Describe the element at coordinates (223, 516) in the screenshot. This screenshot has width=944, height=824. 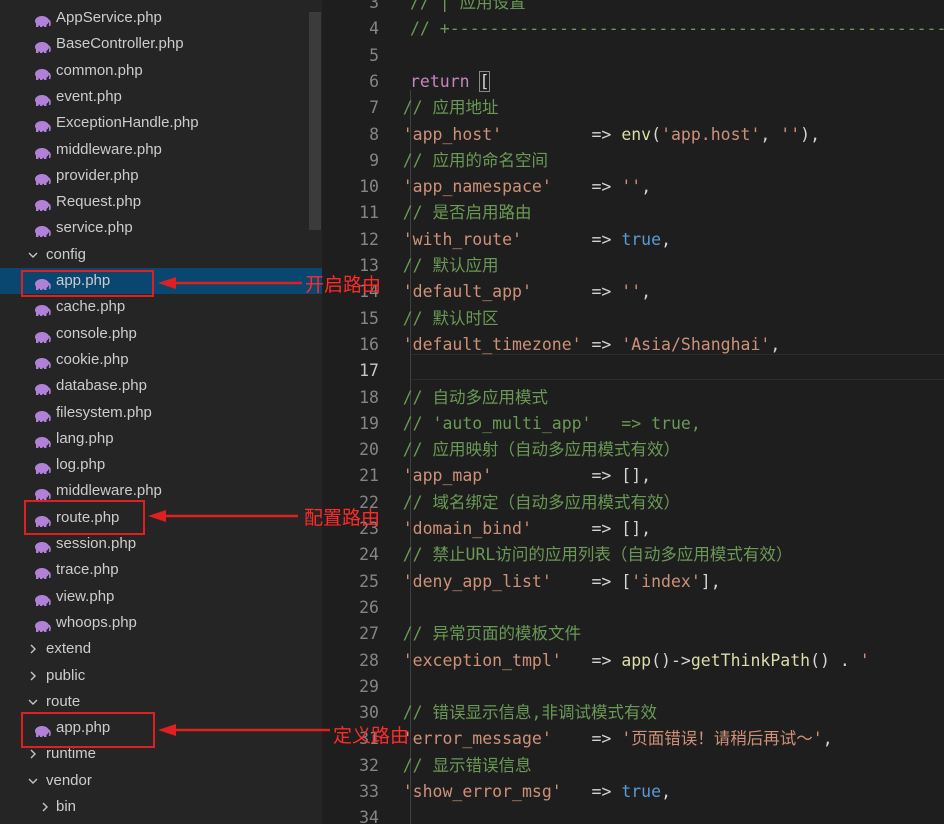
I see `arrow-config-route` at that location.